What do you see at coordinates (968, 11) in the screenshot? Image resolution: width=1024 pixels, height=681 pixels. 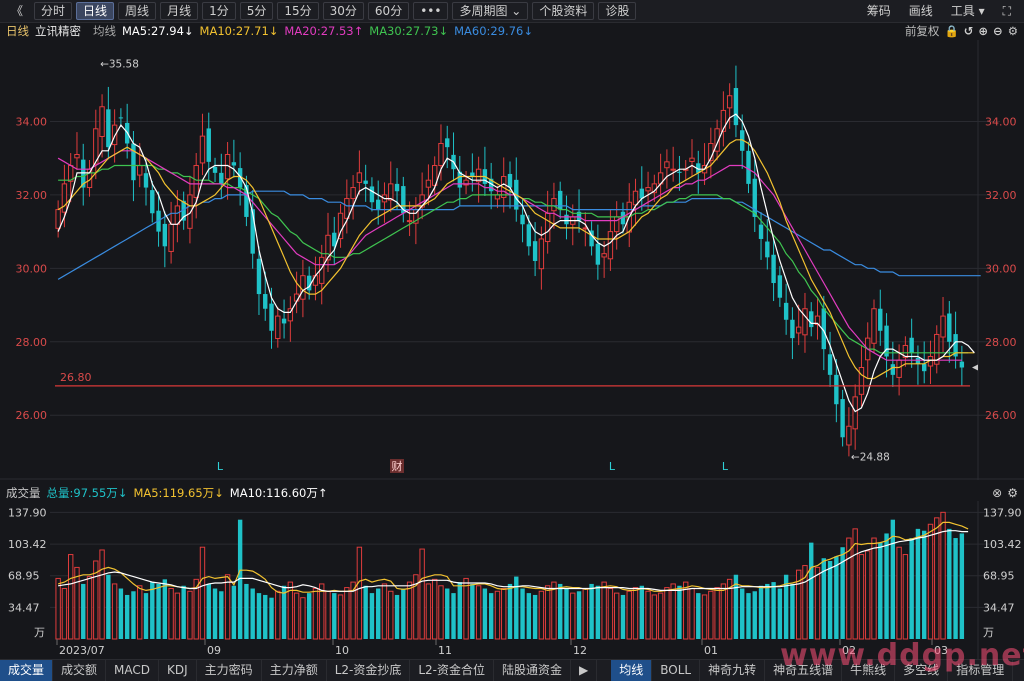 I see `tools-button: 工具 ▾` at bounding box center [968, 11].